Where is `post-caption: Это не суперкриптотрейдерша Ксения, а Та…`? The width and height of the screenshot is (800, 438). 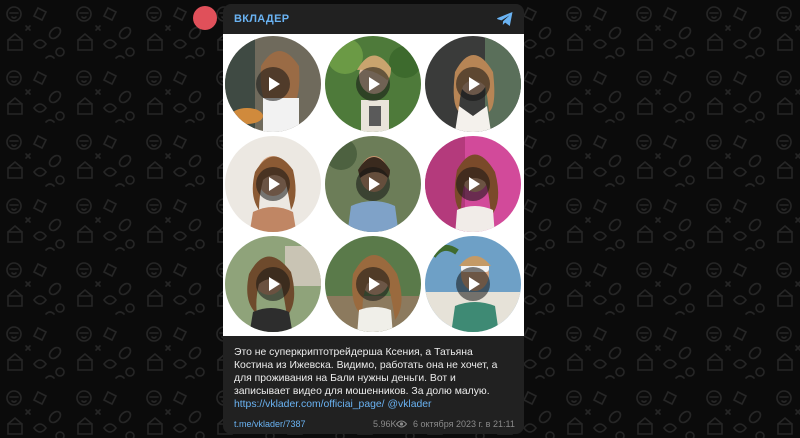
post-caption: Это не суперкриптотрейдерша Ксения, а Та… is located at coordinates (375, 378).